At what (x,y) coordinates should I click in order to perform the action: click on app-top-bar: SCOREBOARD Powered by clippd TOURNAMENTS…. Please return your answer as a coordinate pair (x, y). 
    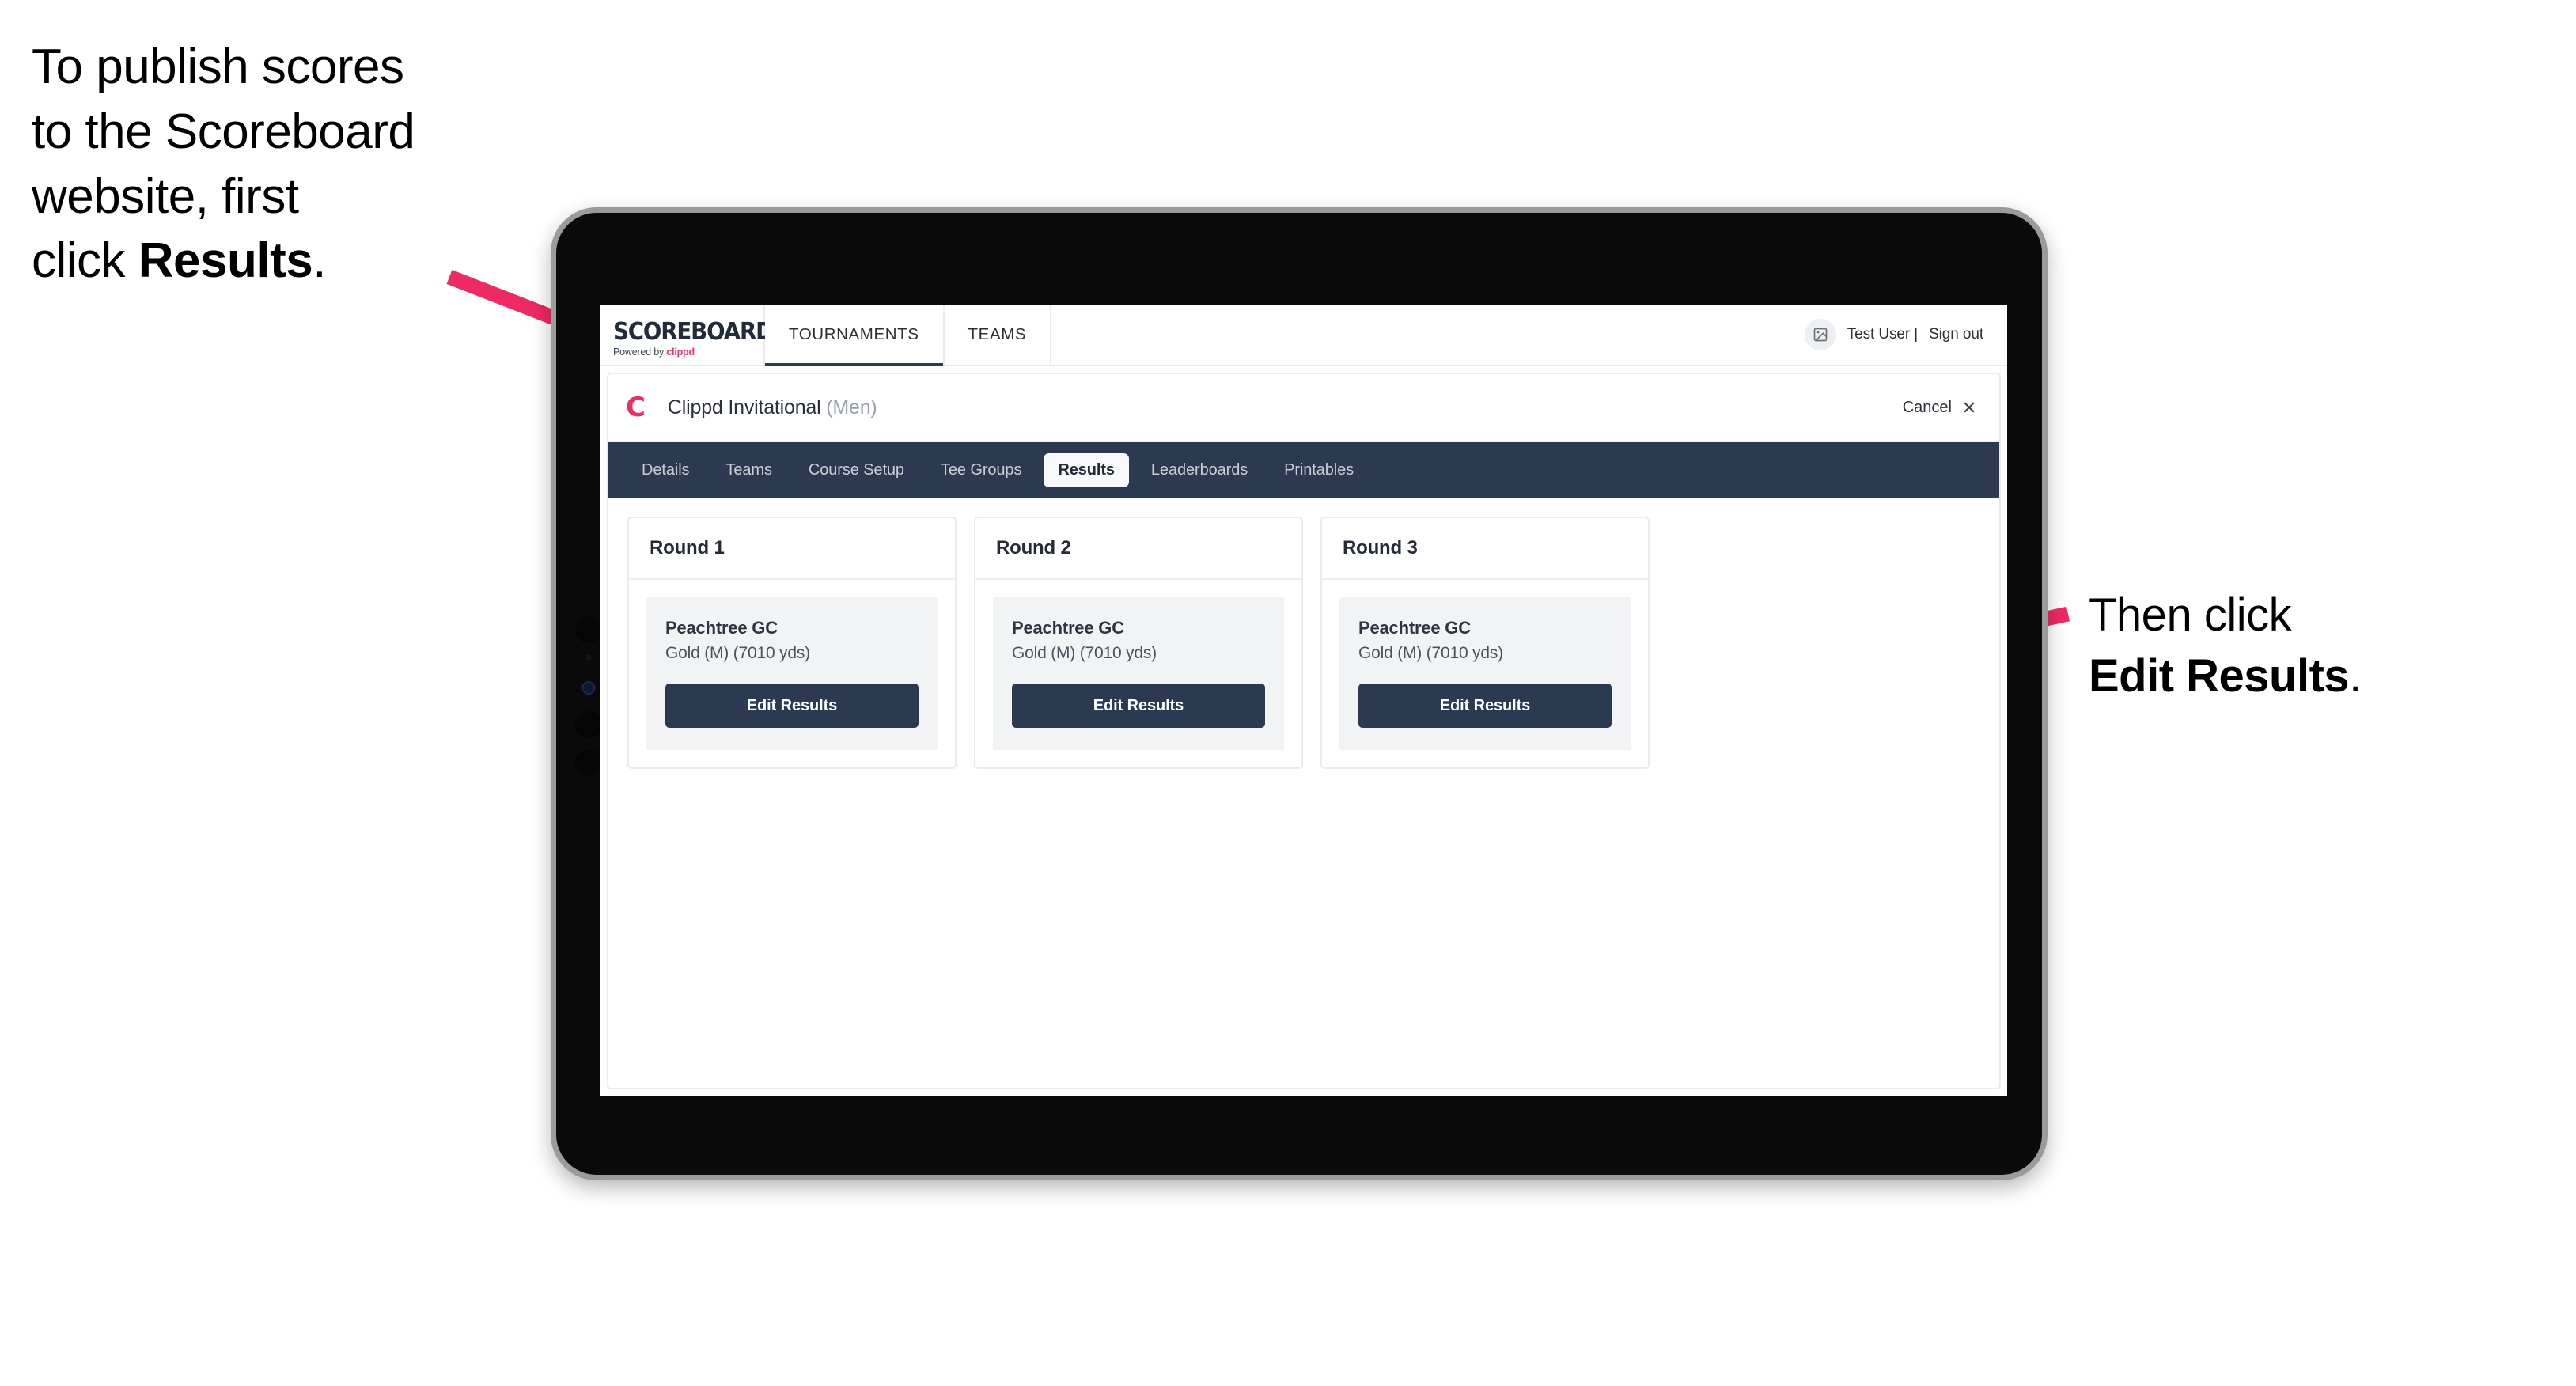
    Looking at the image, I should click on (1303, 336).